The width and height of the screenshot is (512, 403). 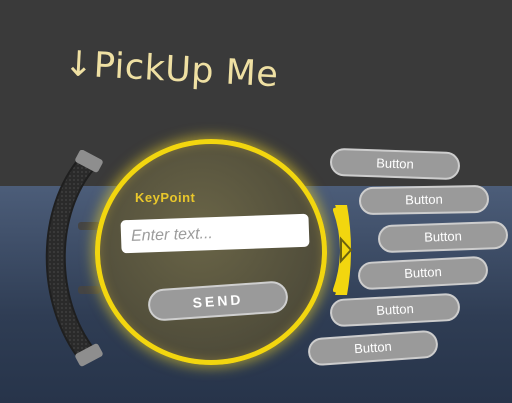 I want to click on panel-title: KeyPoint, so click(x=165, y=197).